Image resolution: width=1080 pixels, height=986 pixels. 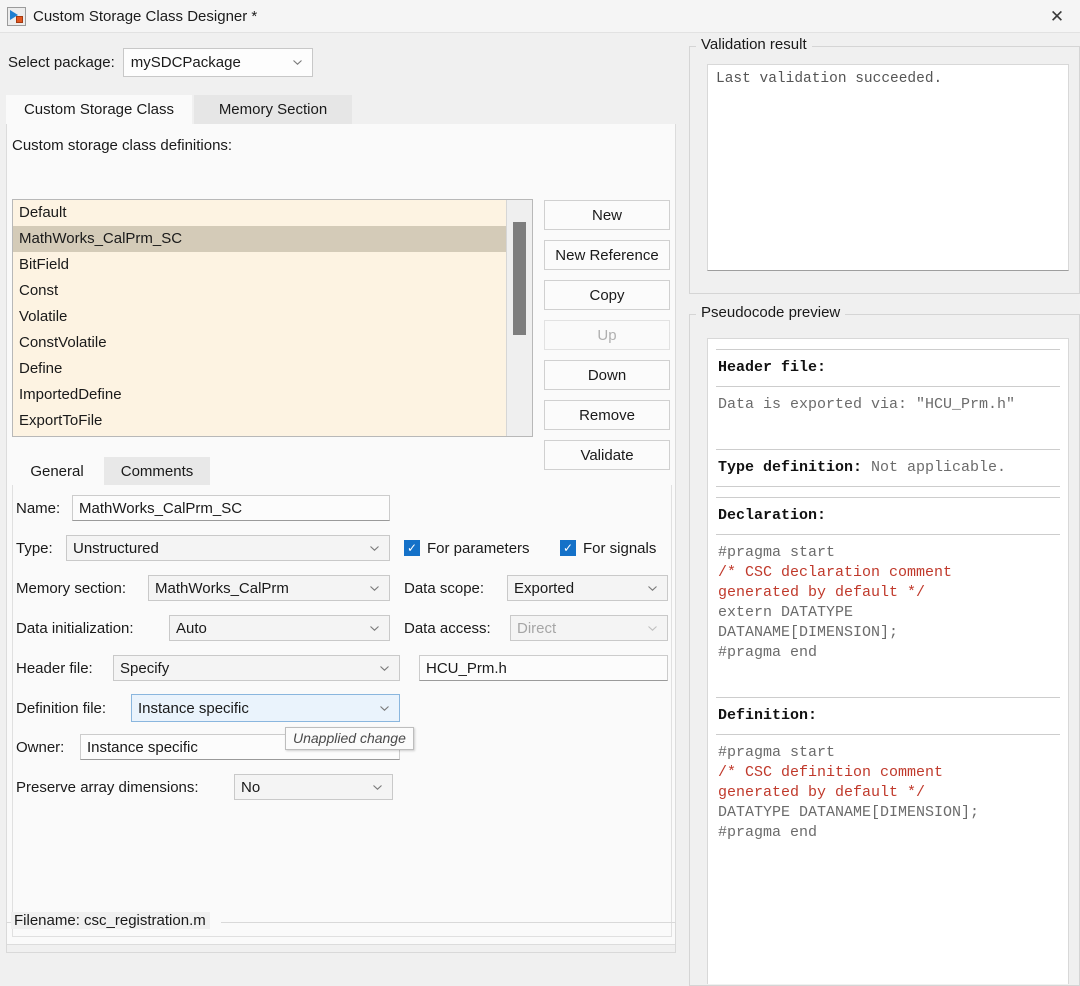 What do you see at coordinates (185, 62) in the screenshot?
I see `select-package-value: mySDCPackage` at bounding box center [185, 62].